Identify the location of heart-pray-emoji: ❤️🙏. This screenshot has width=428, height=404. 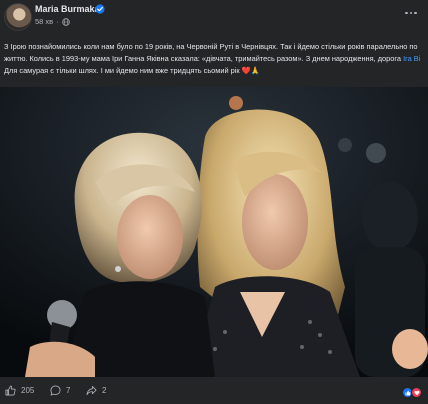
(251, 71).